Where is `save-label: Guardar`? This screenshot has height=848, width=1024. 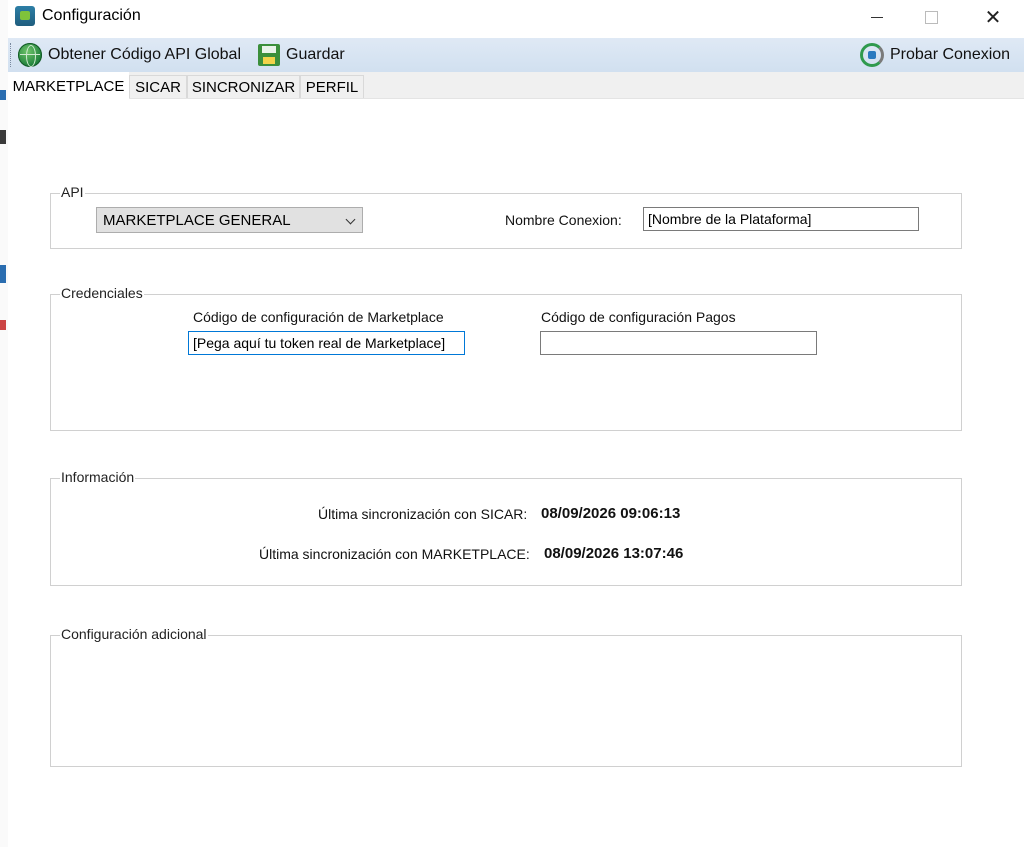
save-label: Guardar is located at coordinates (315, 54).